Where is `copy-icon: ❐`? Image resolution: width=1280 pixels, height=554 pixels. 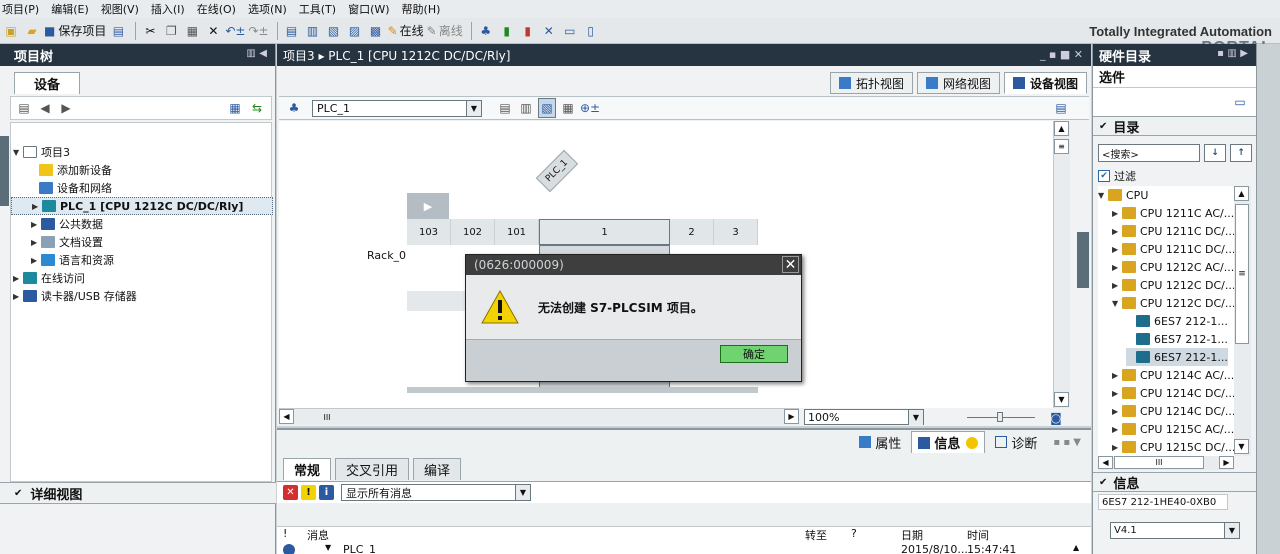 copy-icon: ❐ is located at coordinates (171, 31).